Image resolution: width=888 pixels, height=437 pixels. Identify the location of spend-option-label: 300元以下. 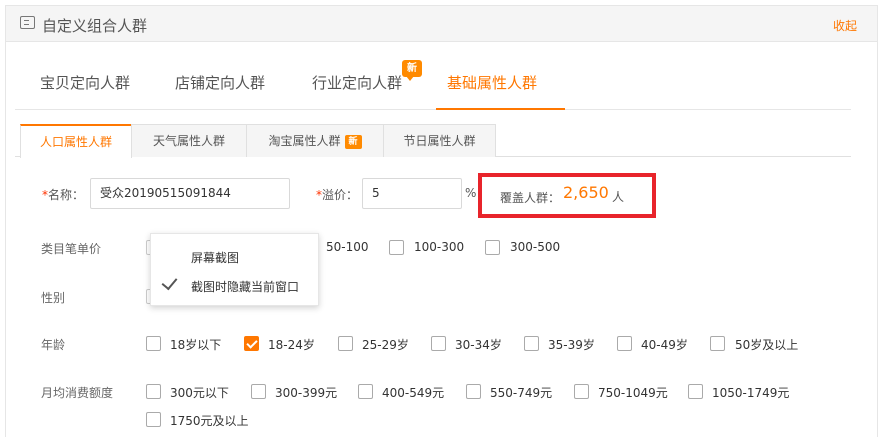
(199, 392).